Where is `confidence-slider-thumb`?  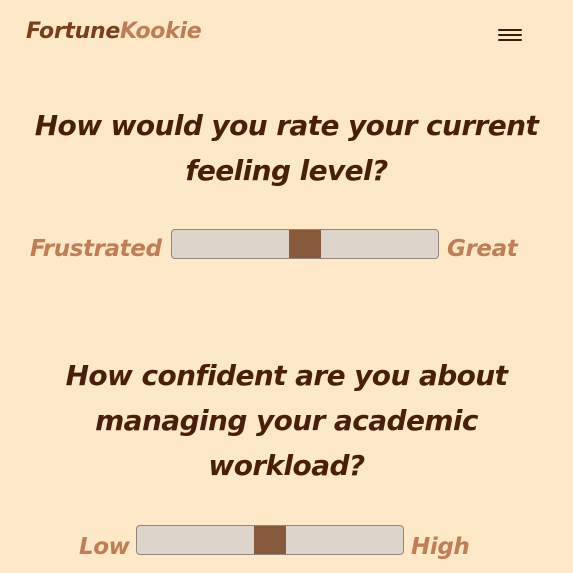
confidence-slider-thumb is located at coordinates (270, 540).